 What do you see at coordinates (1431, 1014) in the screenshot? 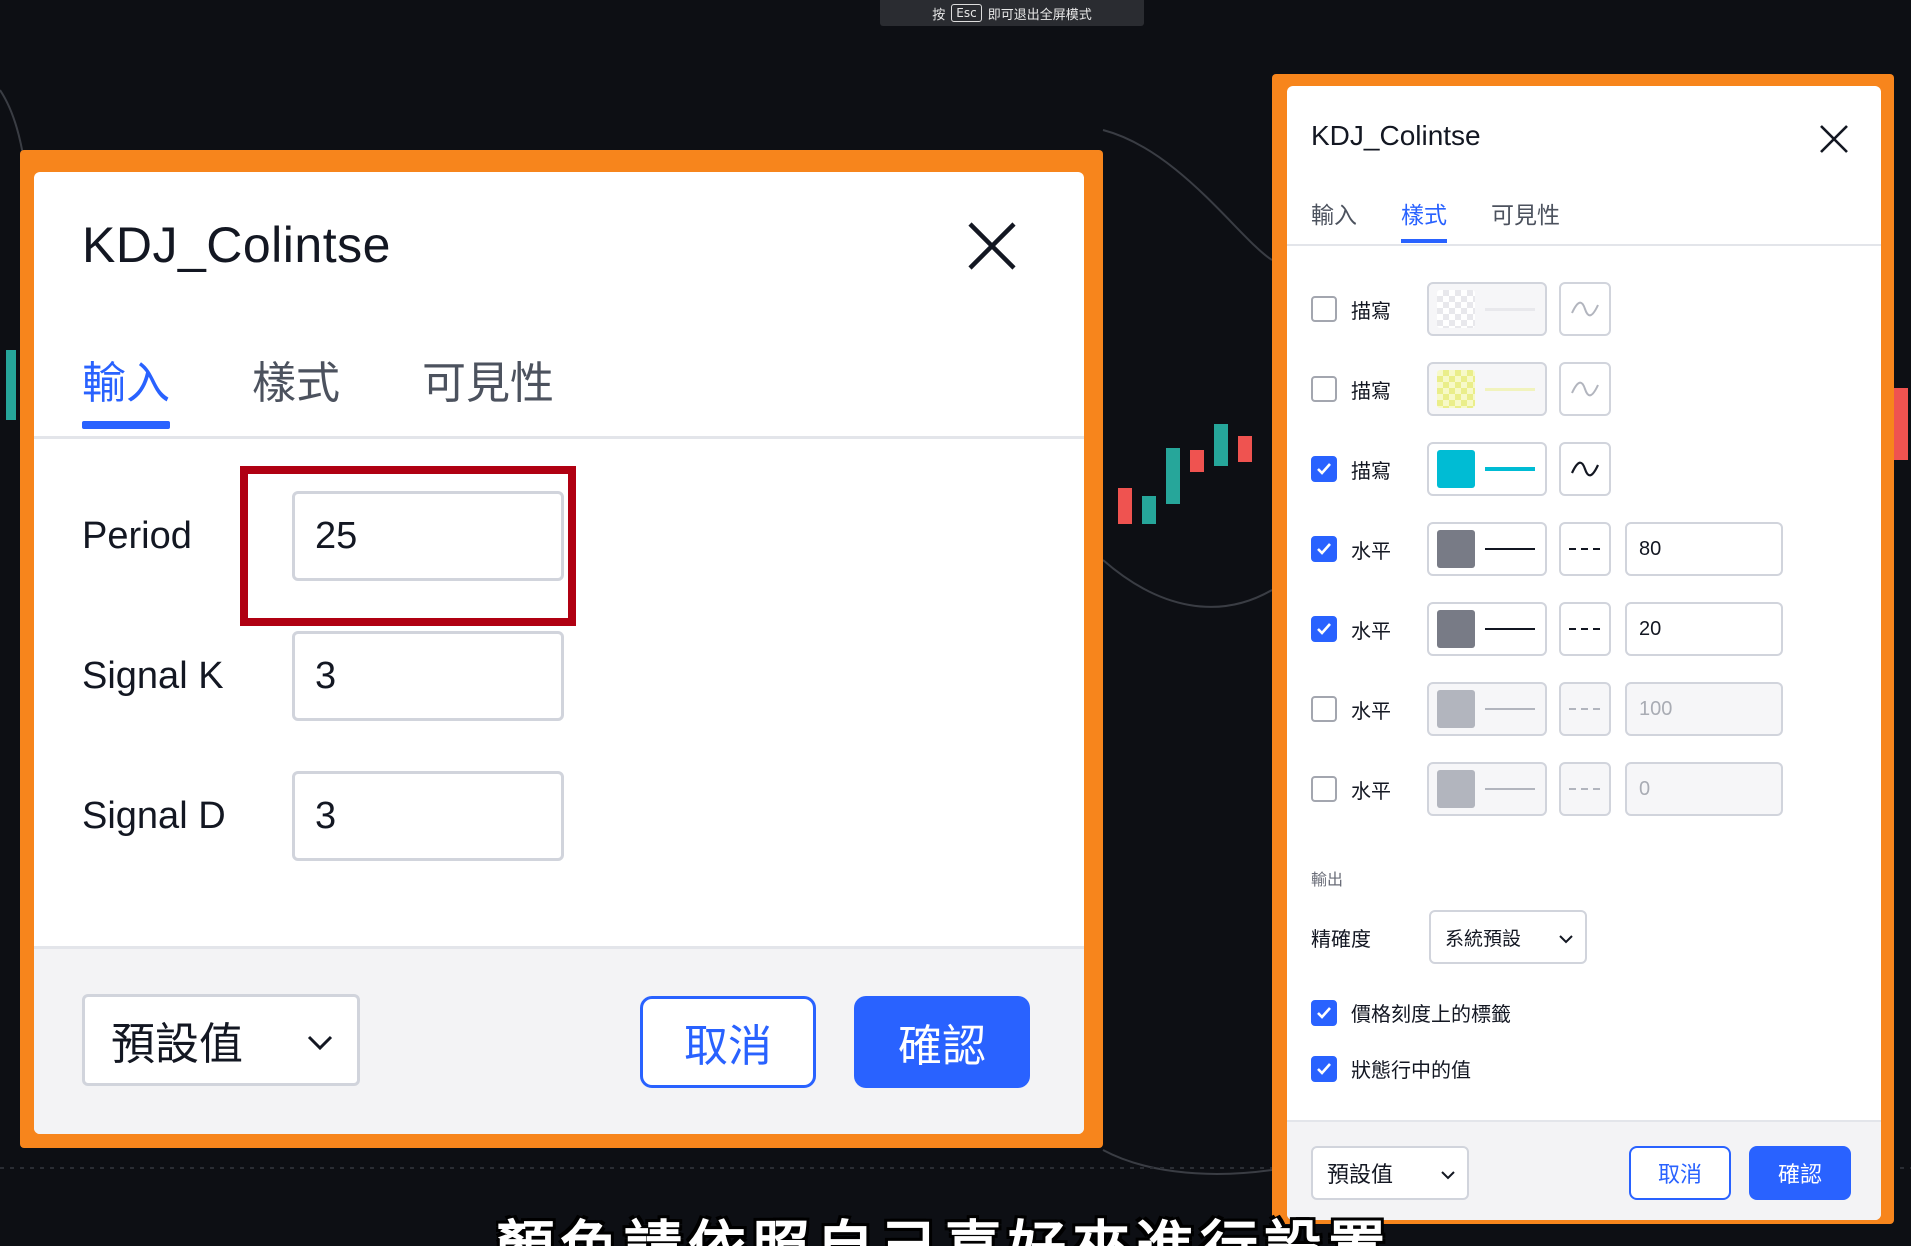
I see `price-scale-label-text: 價格刻度上的標籤` at bounding box center [1431, 1014].